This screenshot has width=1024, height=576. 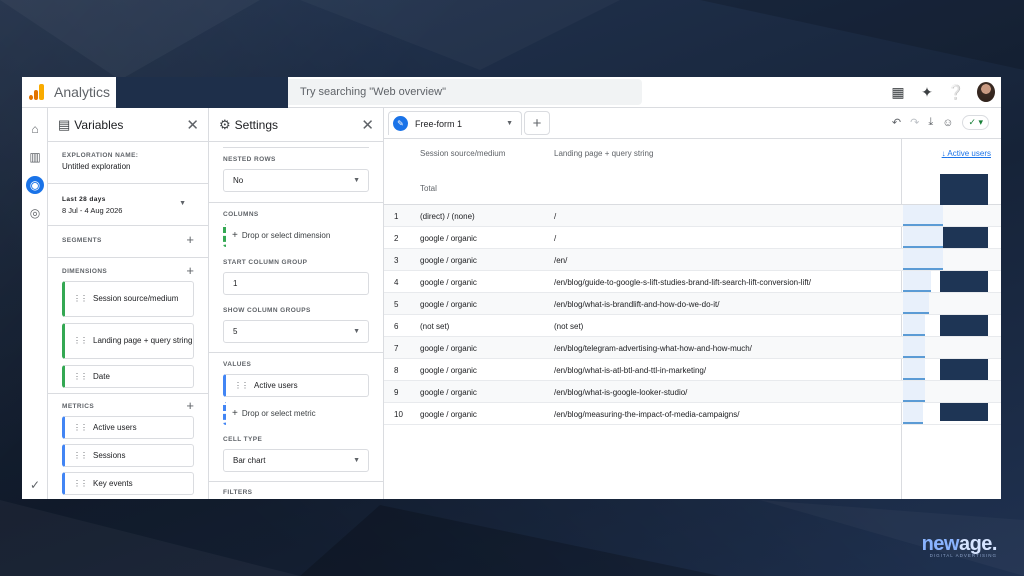 What do you see at coordinates (35, 185) in the screenshot?
I see `explore-icon: ◉` at bounding box center [35, 185].